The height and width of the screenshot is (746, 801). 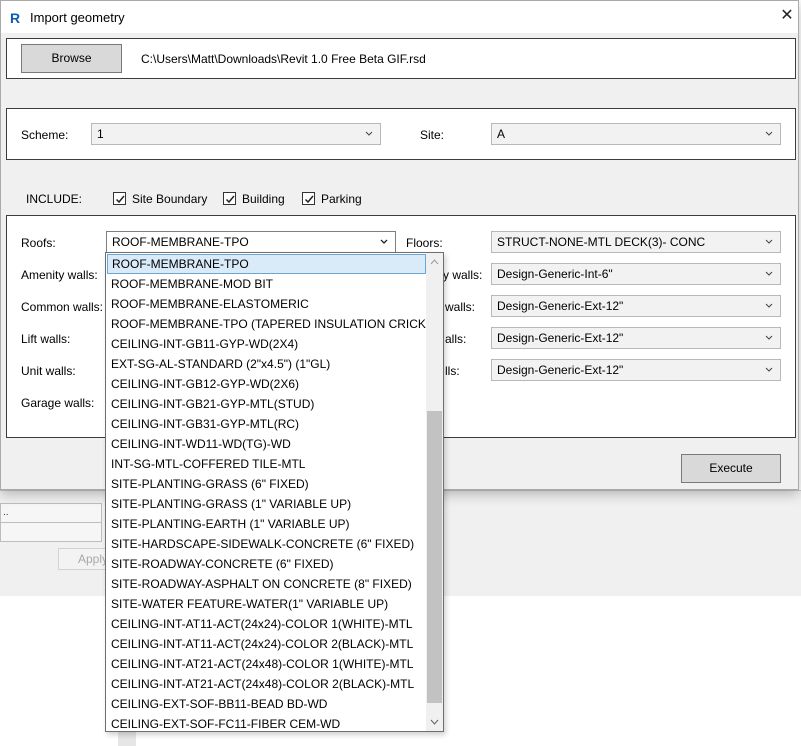 What do you see at coordinates (267, 564) in the screenshot?
I see `dropdown-option: SITE-ROADWAY-CONCRETE (6" FIXED)` at bounding box center [267, 564].